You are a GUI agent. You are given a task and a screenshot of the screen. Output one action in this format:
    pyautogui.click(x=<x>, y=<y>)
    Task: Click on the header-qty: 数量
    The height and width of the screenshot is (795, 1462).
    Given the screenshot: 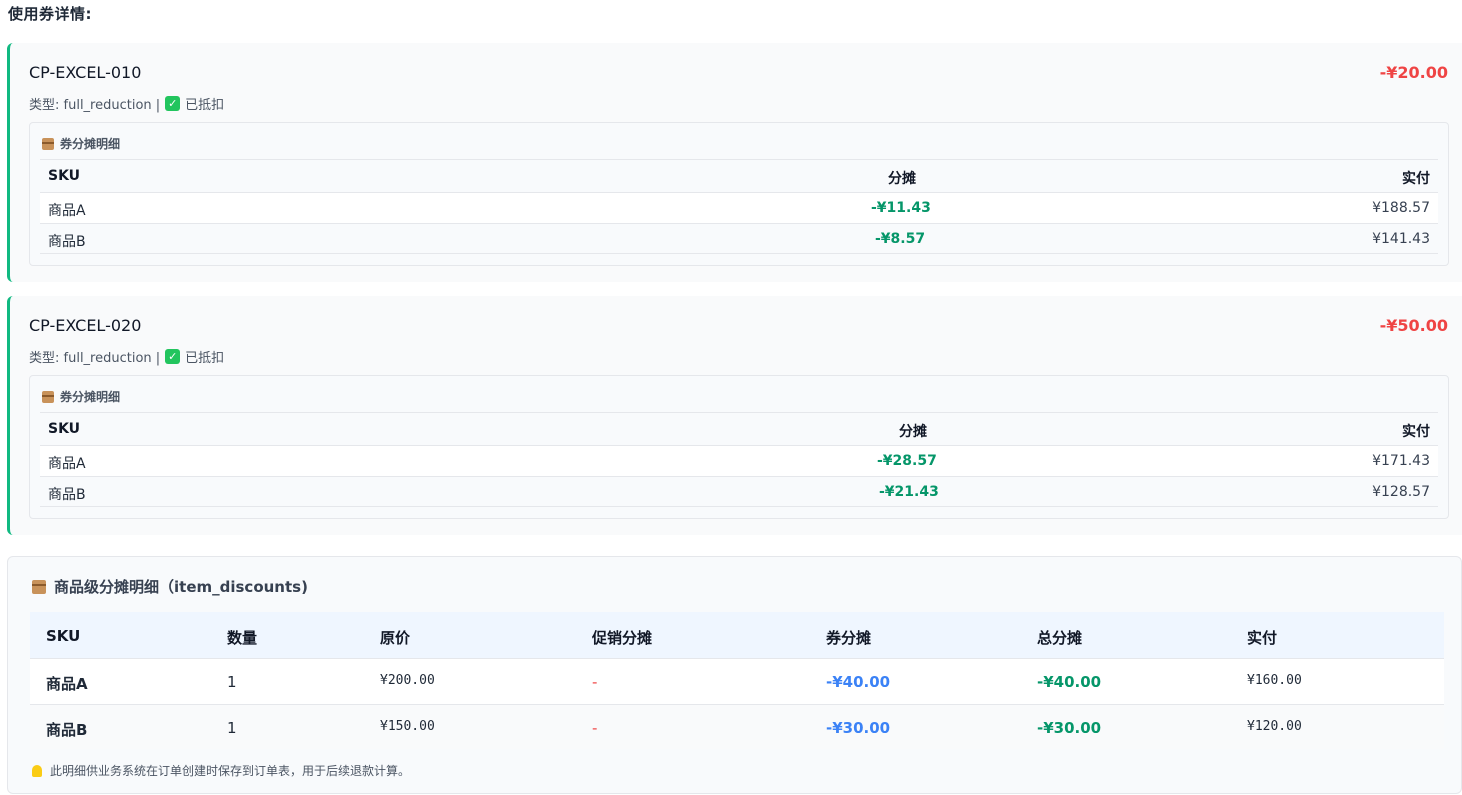 What is the action you would take?
    pyautogui.click(x=242, y=638)
    